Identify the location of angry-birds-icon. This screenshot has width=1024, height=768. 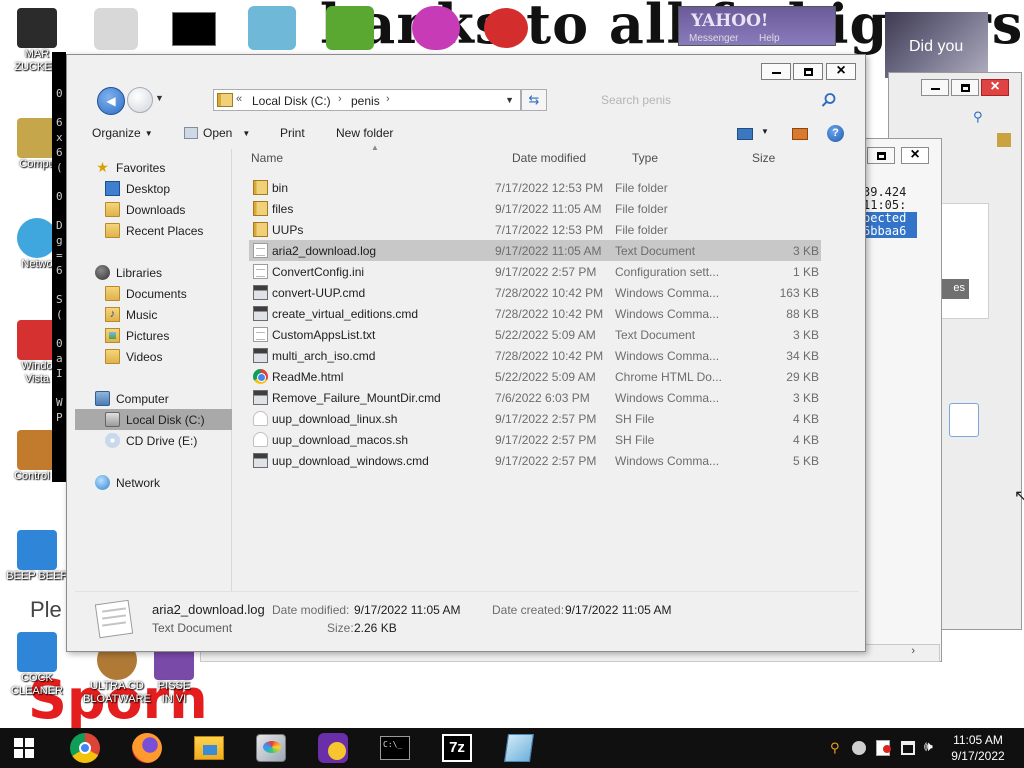
(350, 28).